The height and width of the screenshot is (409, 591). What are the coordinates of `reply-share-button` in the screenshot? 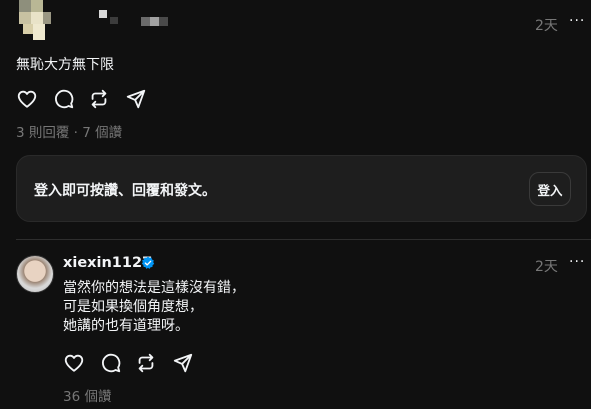 It's located at (183, 363).